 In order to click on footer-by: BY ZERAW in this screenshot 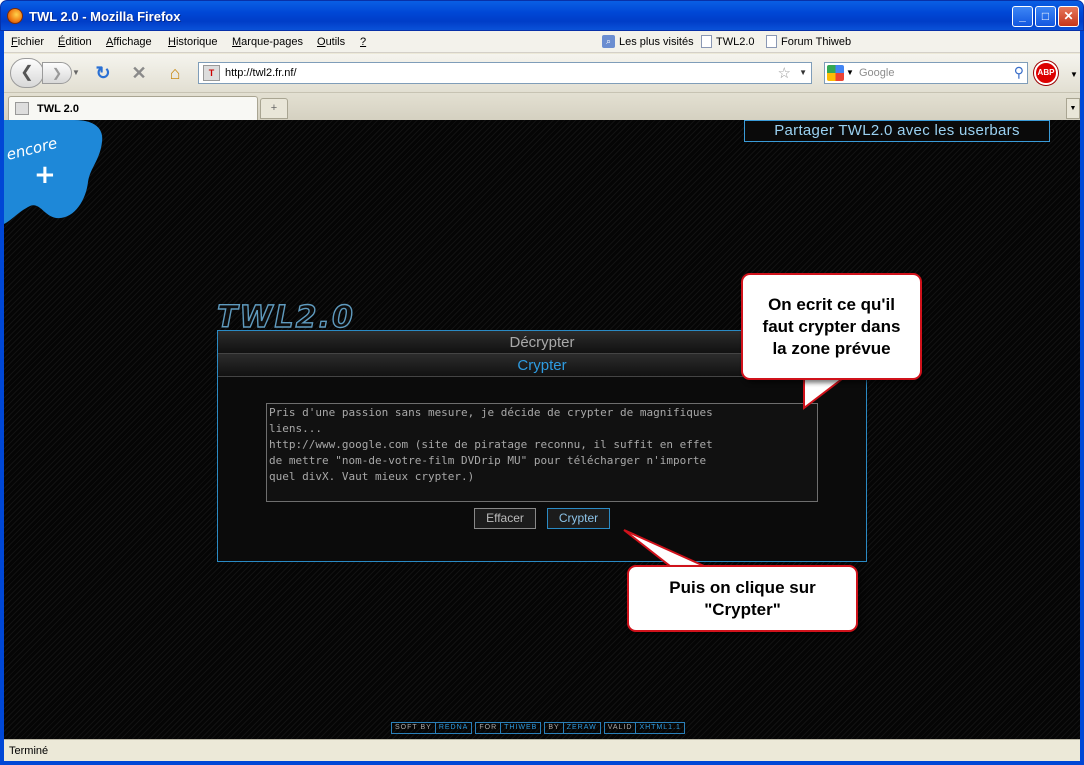, I will do `click(572, 728)`.